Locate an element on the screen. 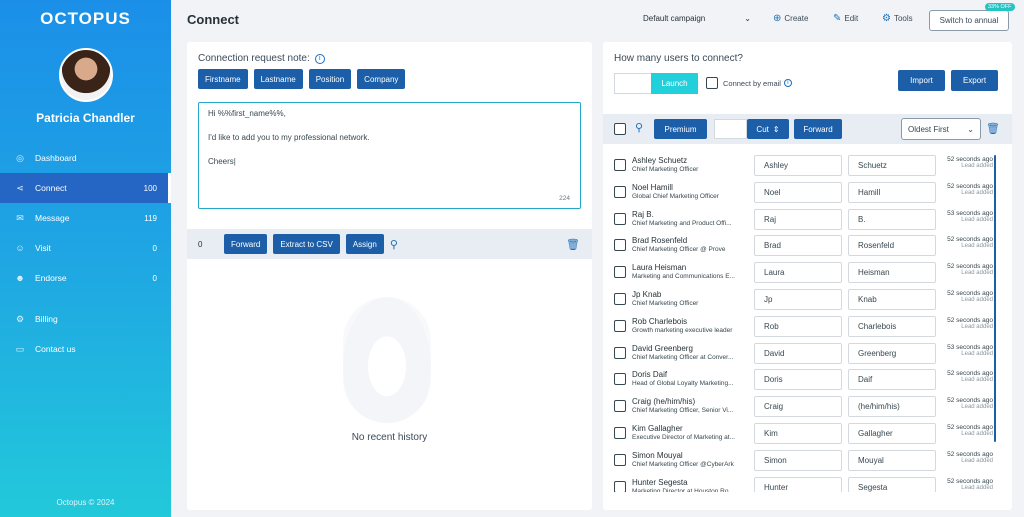  sidebar-item-label: Billing is located at coordinates (46, 319).